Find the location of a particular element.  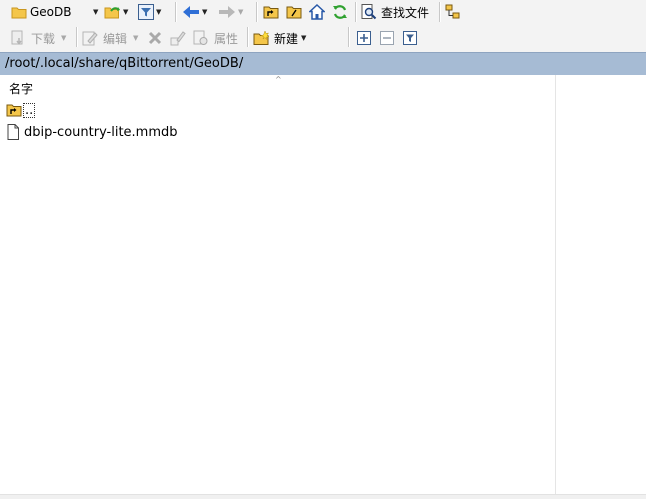

download-button: 下载 ▼ is located at coordinates (41, 38).